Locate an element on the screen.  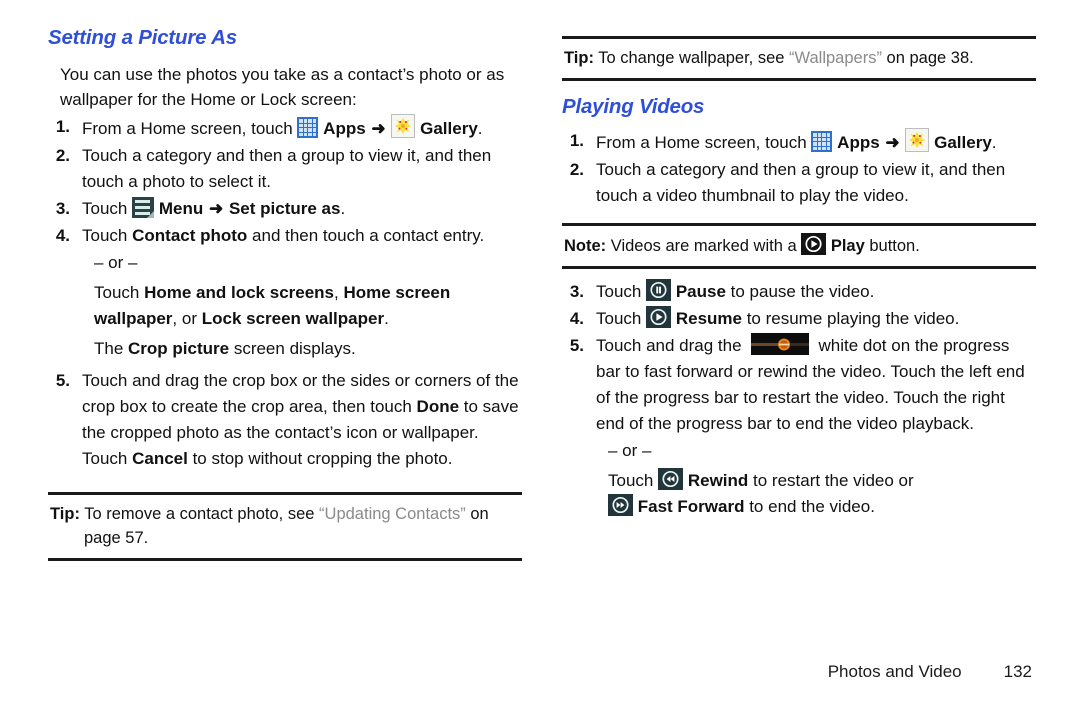
step-number: 4. is located at coordinates (62, 235).